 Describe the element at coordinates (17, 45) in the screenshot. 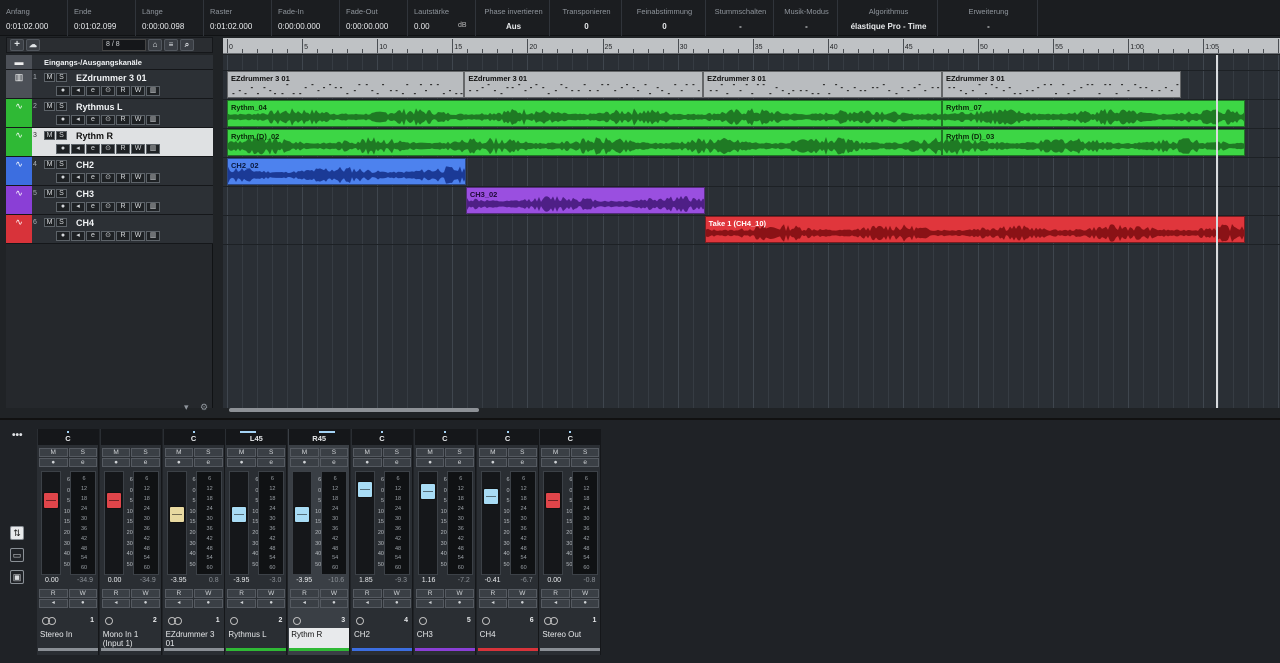

I see `add-track-button: +` at that location.